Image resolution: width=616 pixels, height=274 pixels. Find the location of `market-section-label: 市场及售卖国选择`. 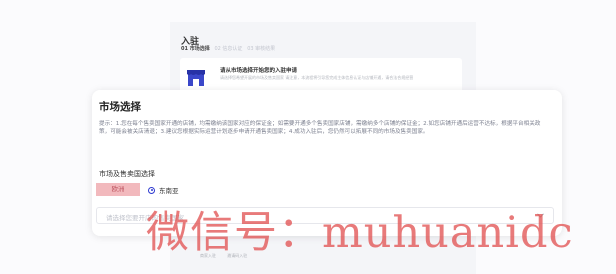

market-section-label: 市场及售卖国选择 is located at coordinates (127, 174).